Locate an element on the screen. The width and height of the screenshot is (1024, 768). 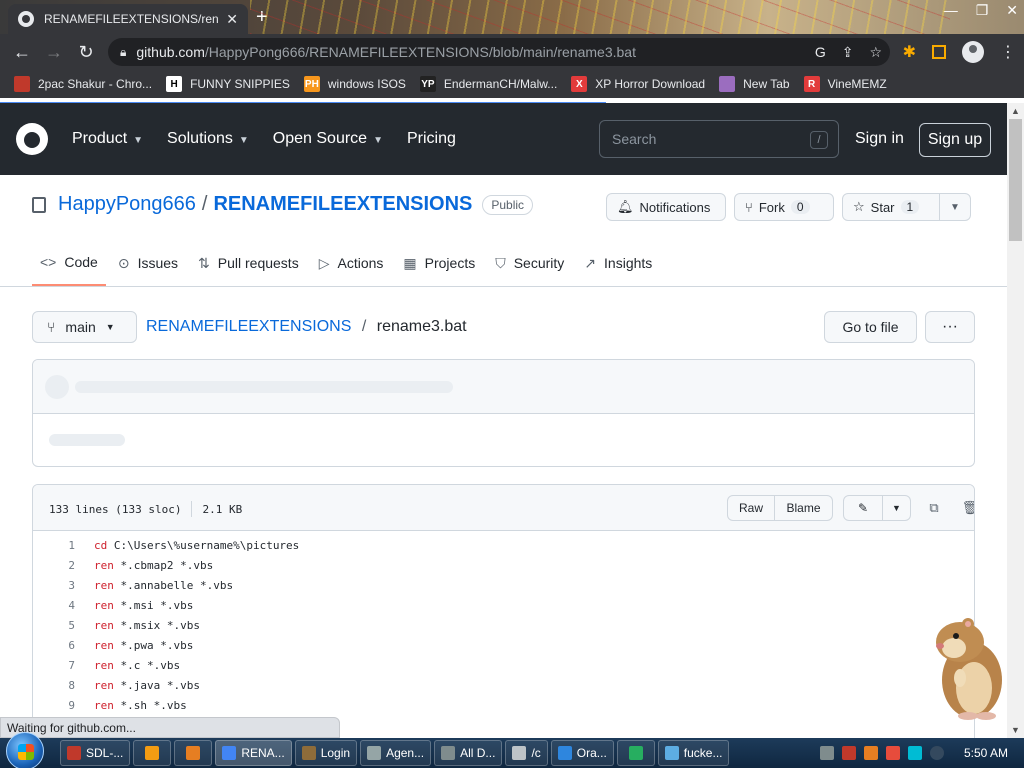
blame-button: Blame is located at coordinates (804, 508).